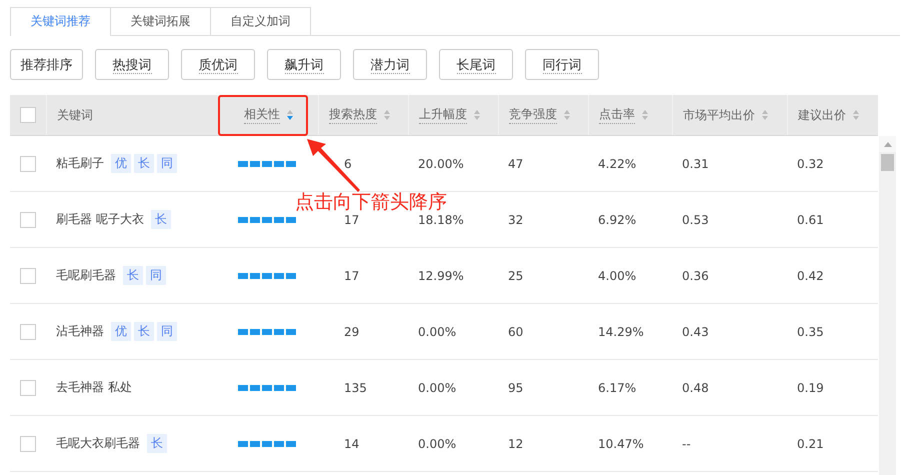  I want to click on table-cell: 0.32, so click(810, 163).